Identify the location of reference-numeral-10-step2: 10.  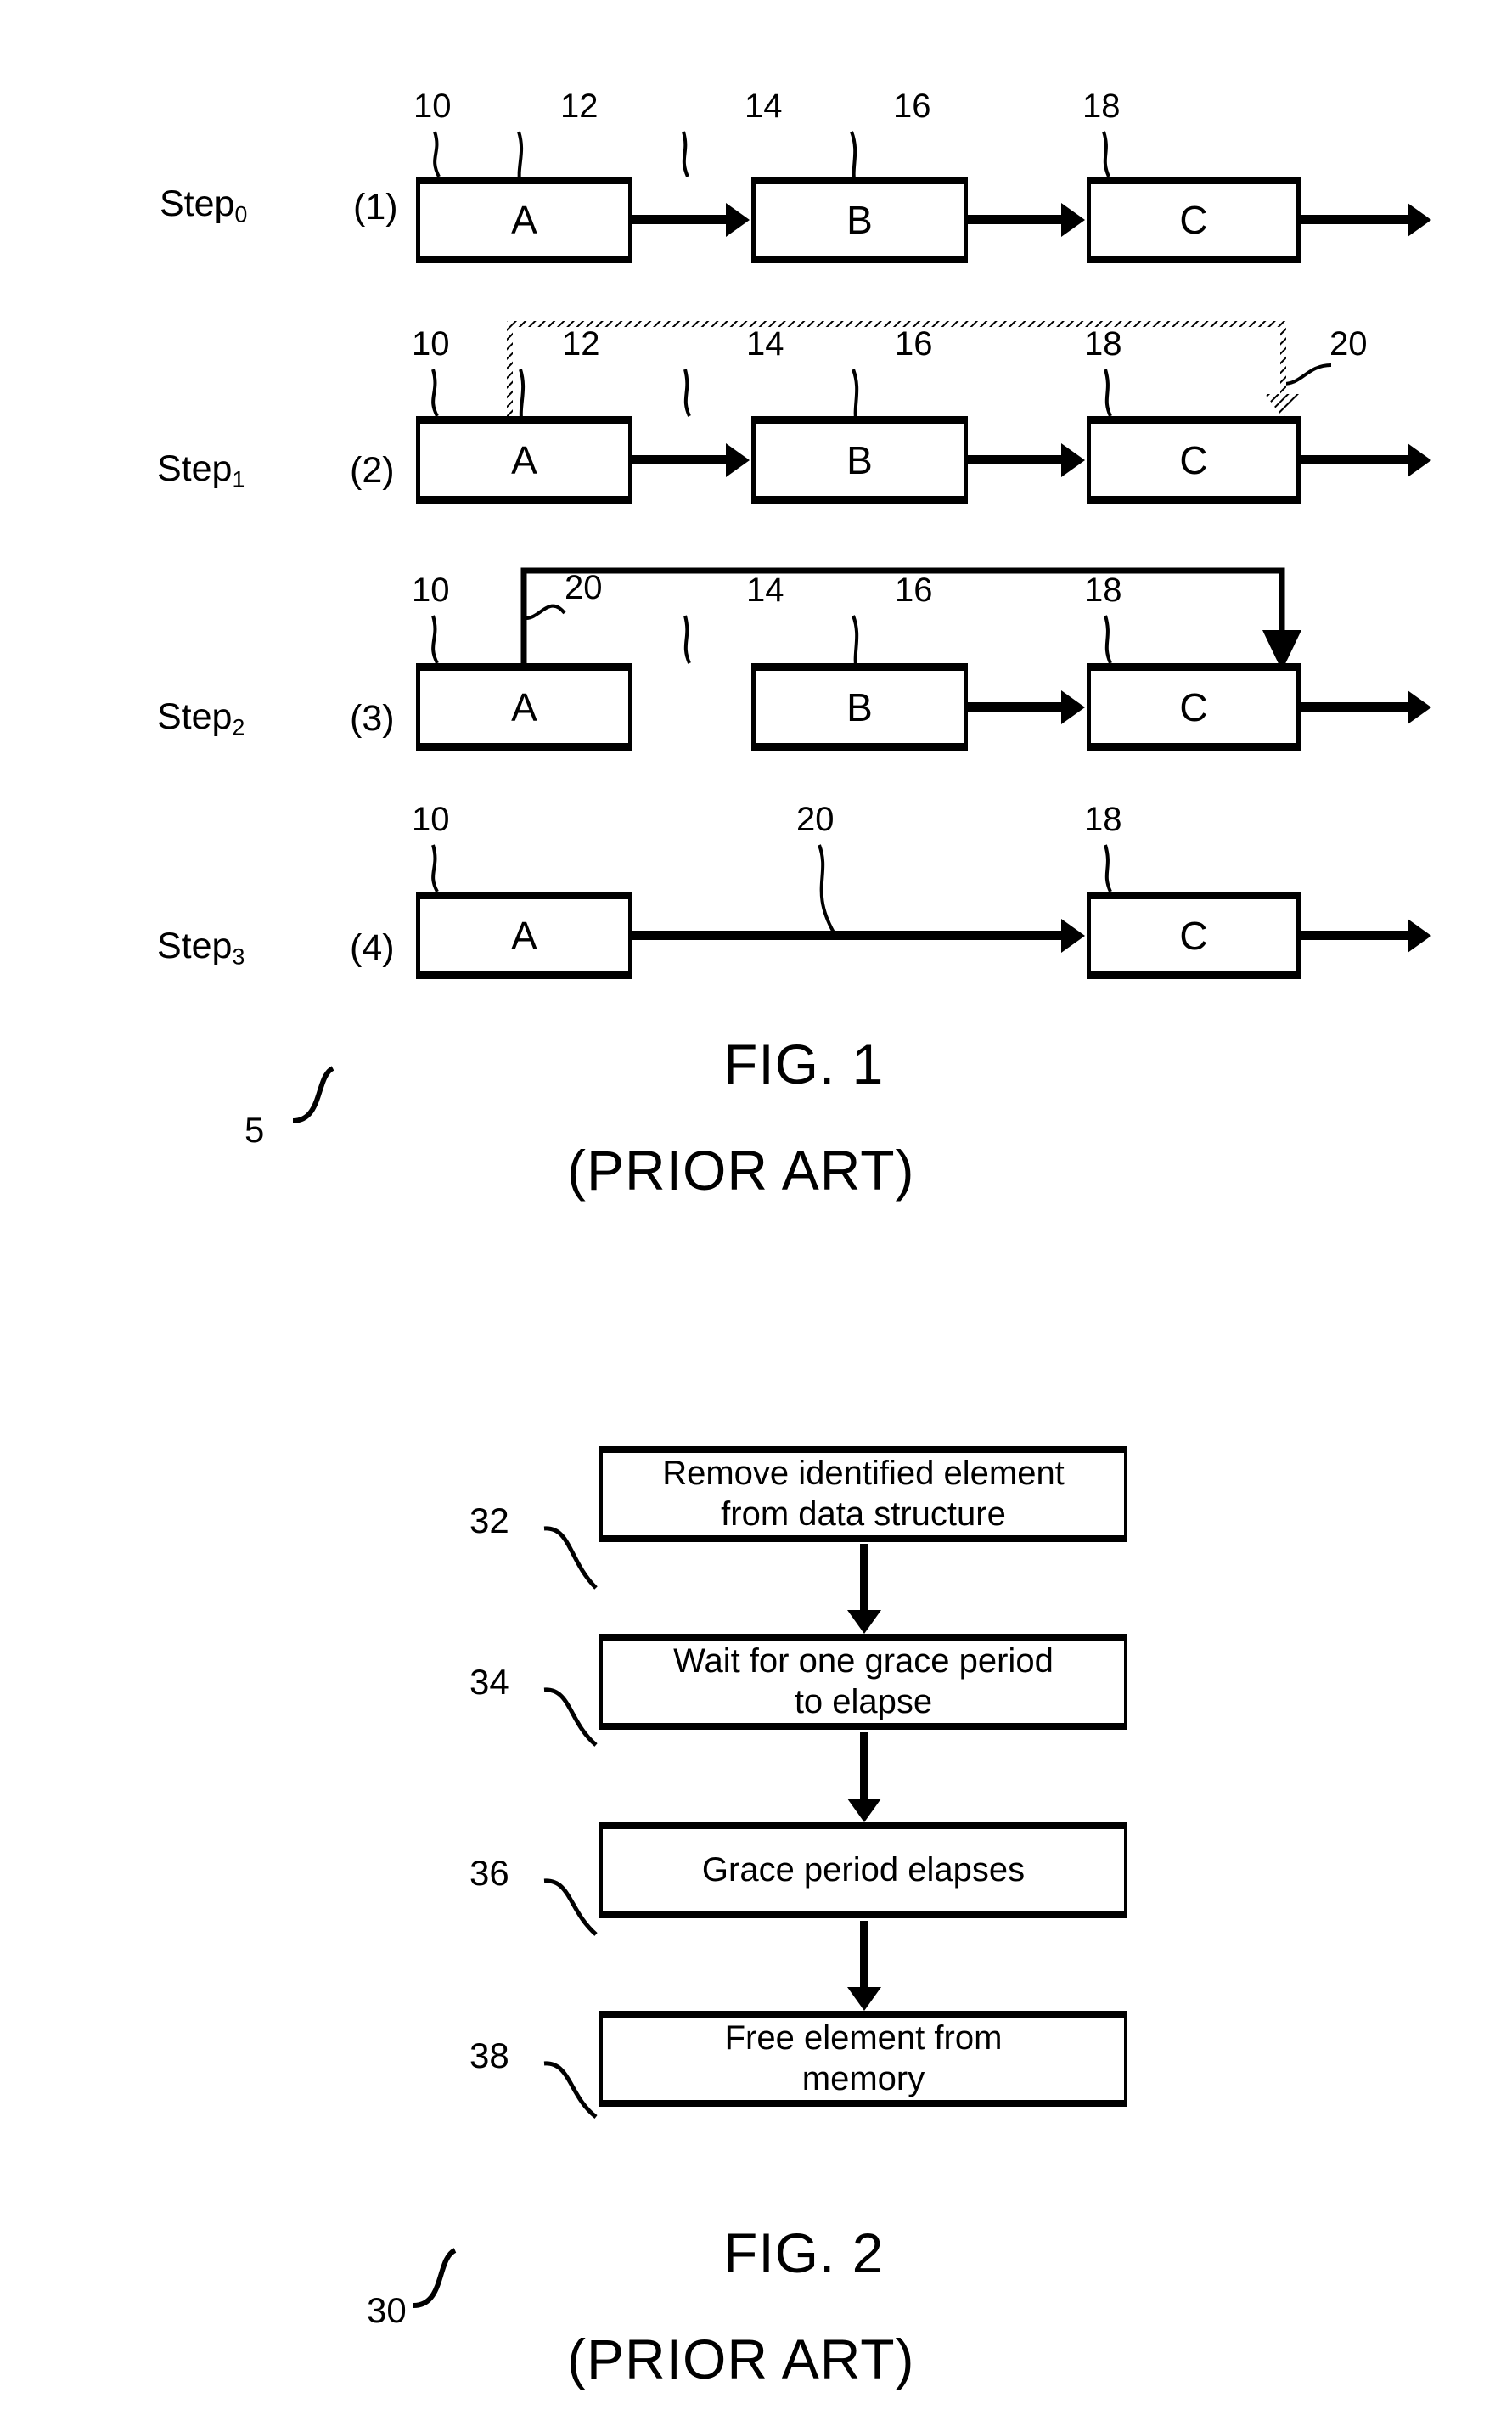
(431, 590).